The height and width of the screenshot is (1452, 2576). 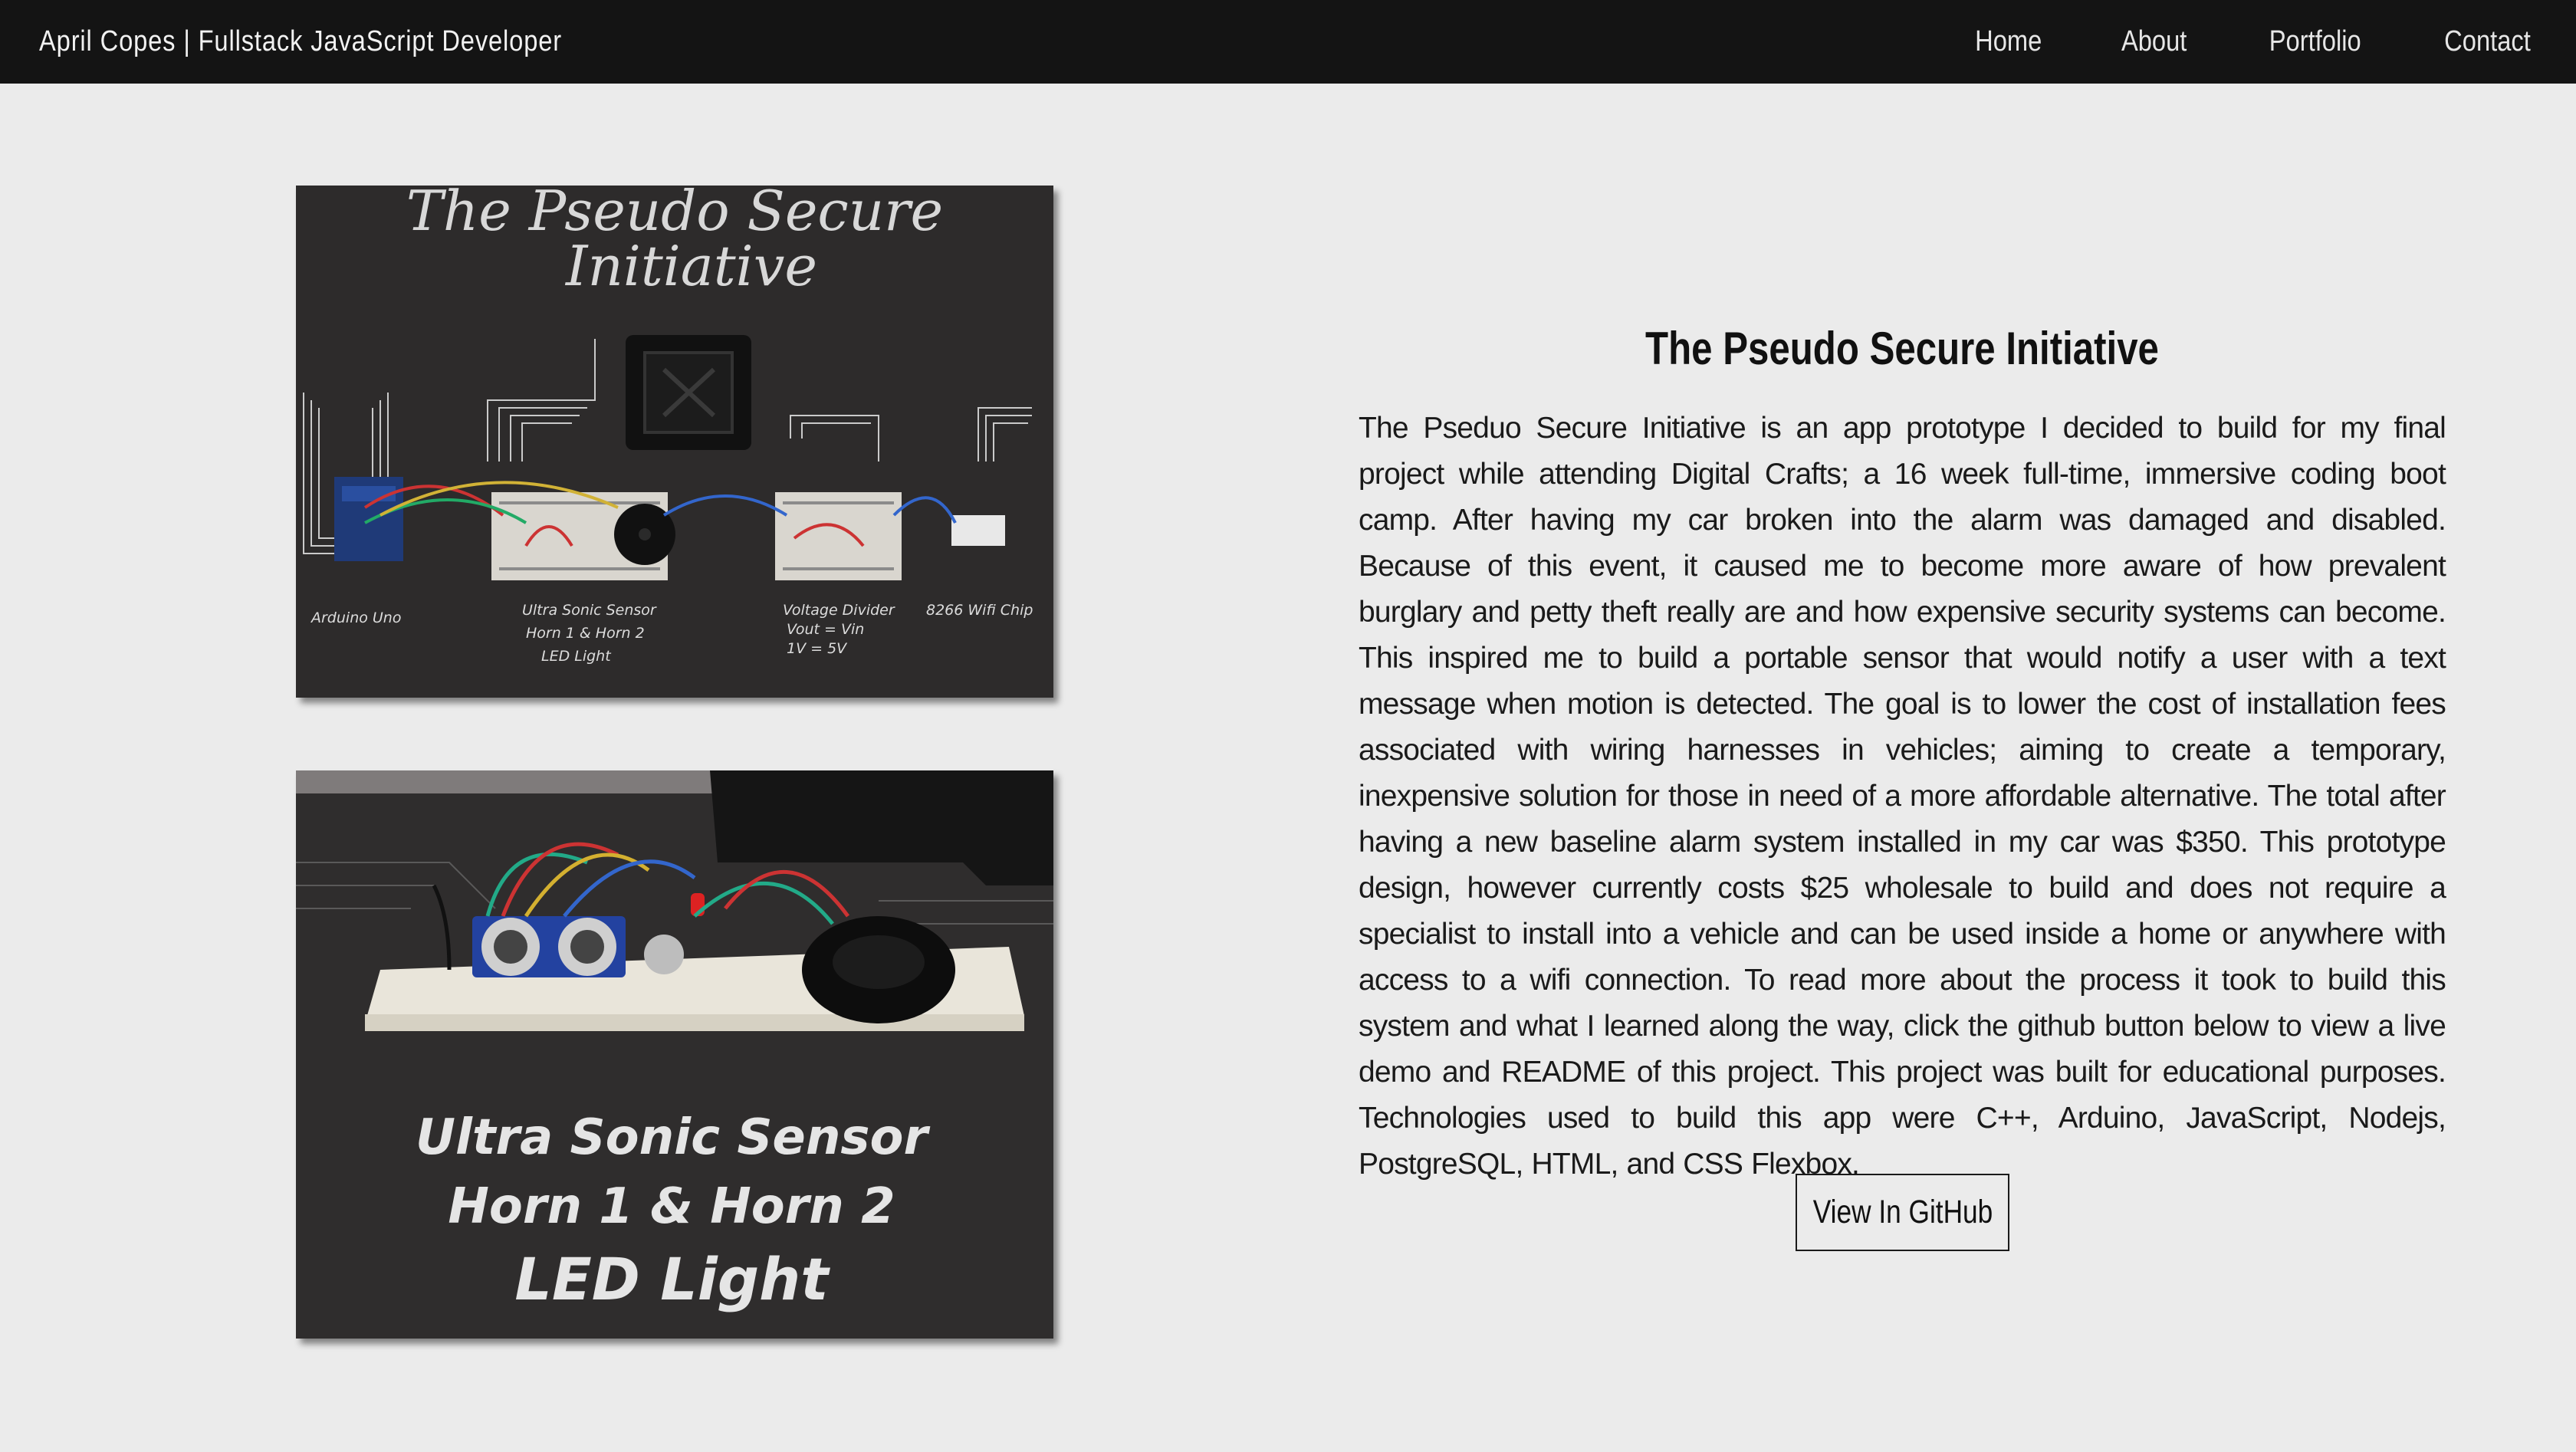 What do you see at coordinates (1902, 348) in the screenshot?
I see `project-title: The Pseudo Secure Initiative` at bounding box center [1902, 348].